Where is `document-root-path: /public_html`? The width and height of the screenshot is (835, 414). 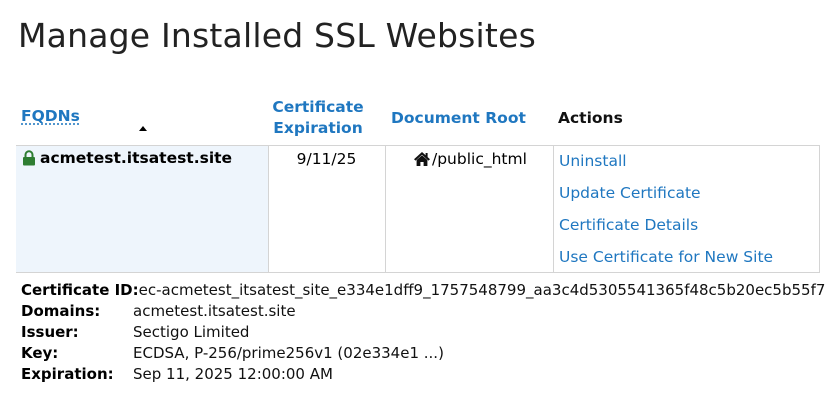 document-root-path: /public_html is located at coordinates (479, 159).